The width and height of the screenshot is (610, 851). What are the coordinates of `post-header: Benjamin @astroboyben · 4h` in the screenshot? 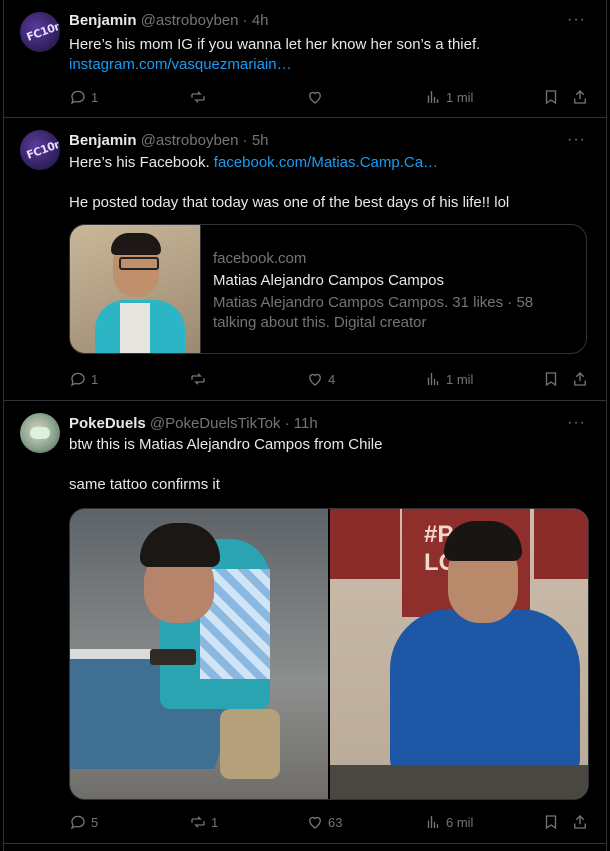 It's located at (169, 20).